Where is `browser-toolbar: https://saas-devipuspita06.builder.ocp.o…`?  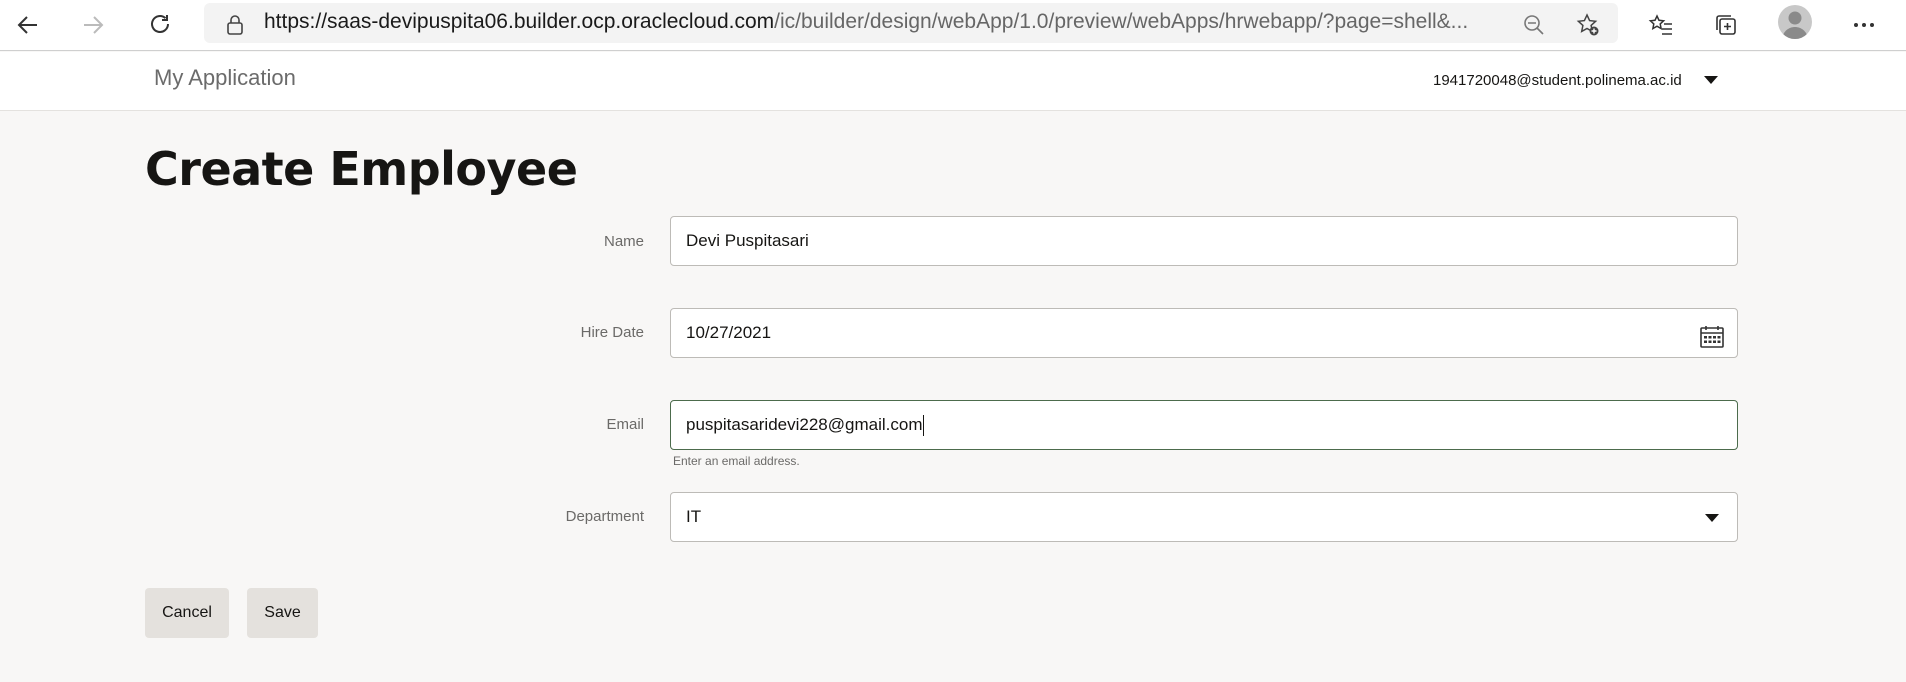 browser-toolbar: https://saas-devipuspita06.builder.ocp.o… is located at coordinates (953, 25).